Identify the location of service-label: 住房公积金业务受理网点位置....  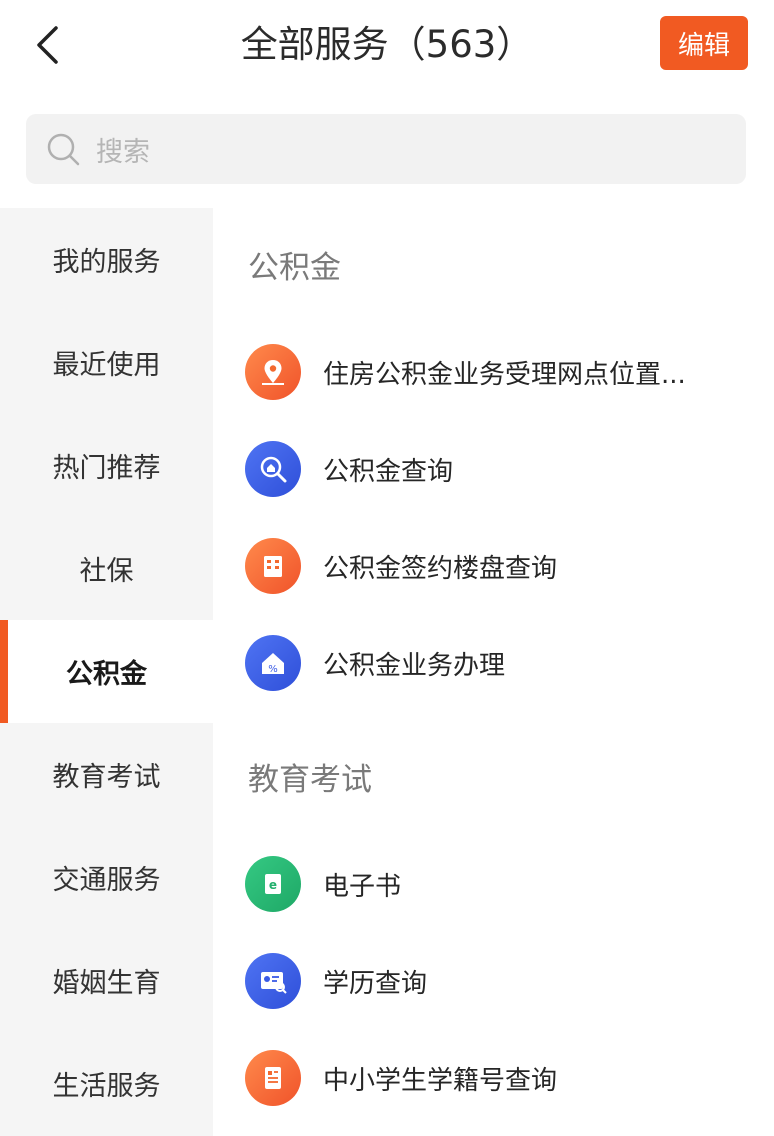
(504, 374).